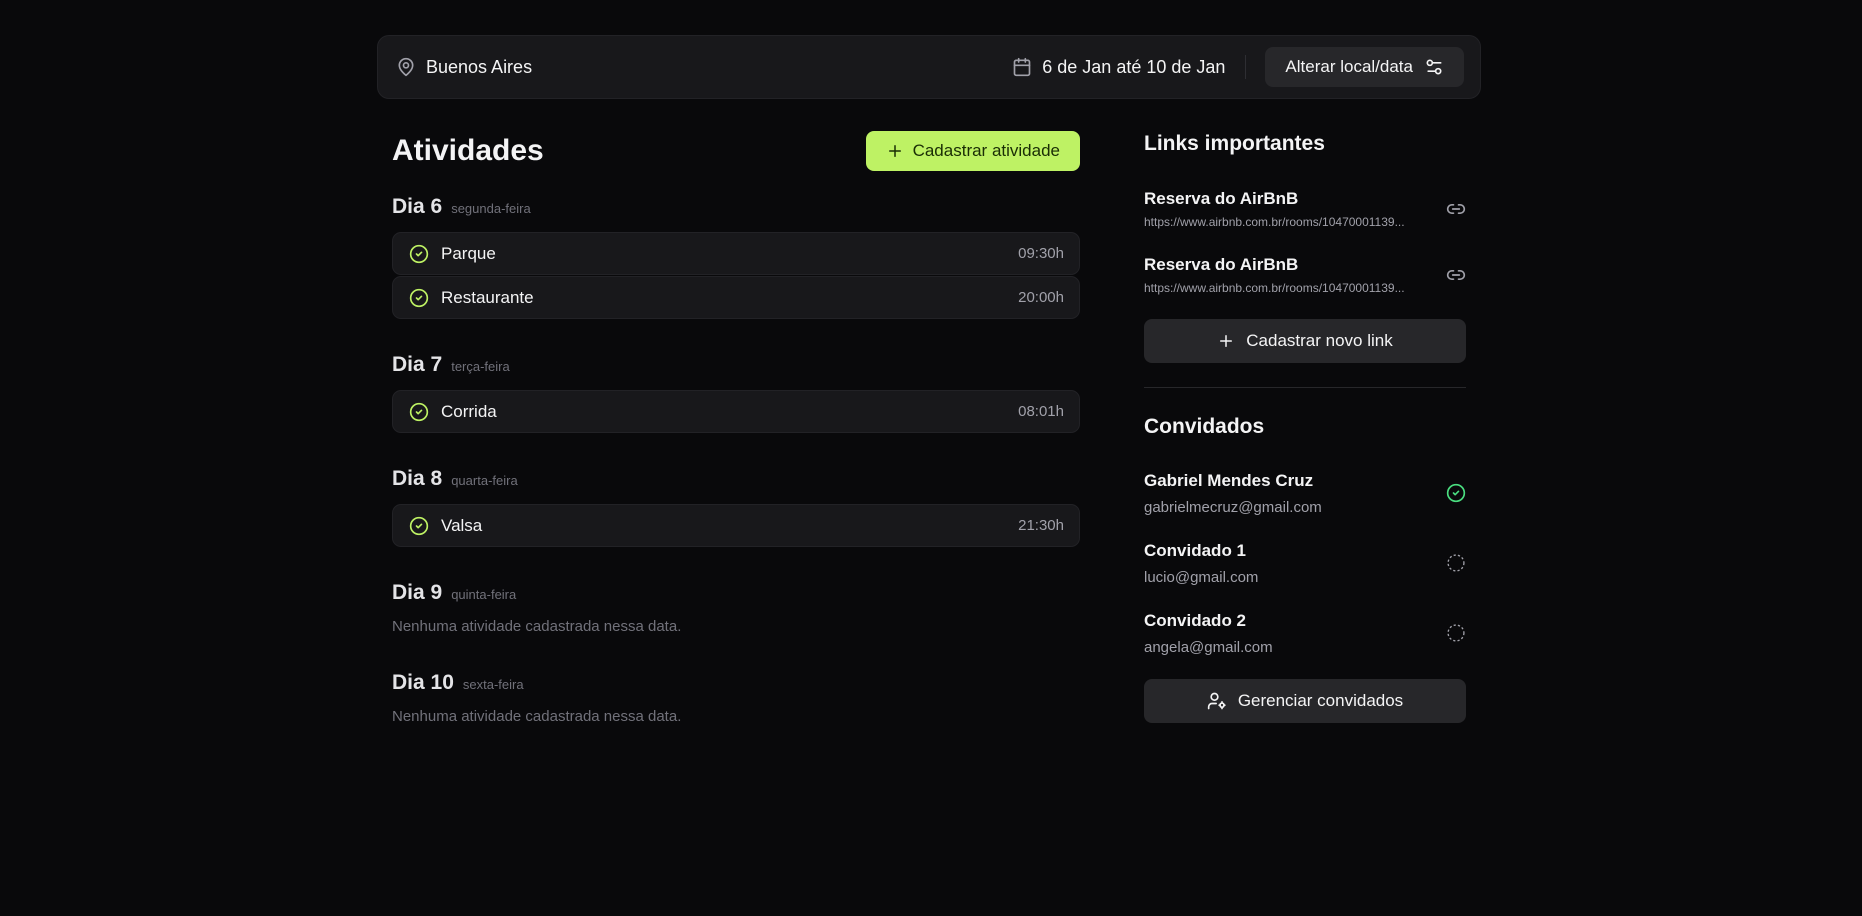 This screenshot has height=916, width=1862. I want to click on activity-item: Valsa 21:30h, so click(736, 525).